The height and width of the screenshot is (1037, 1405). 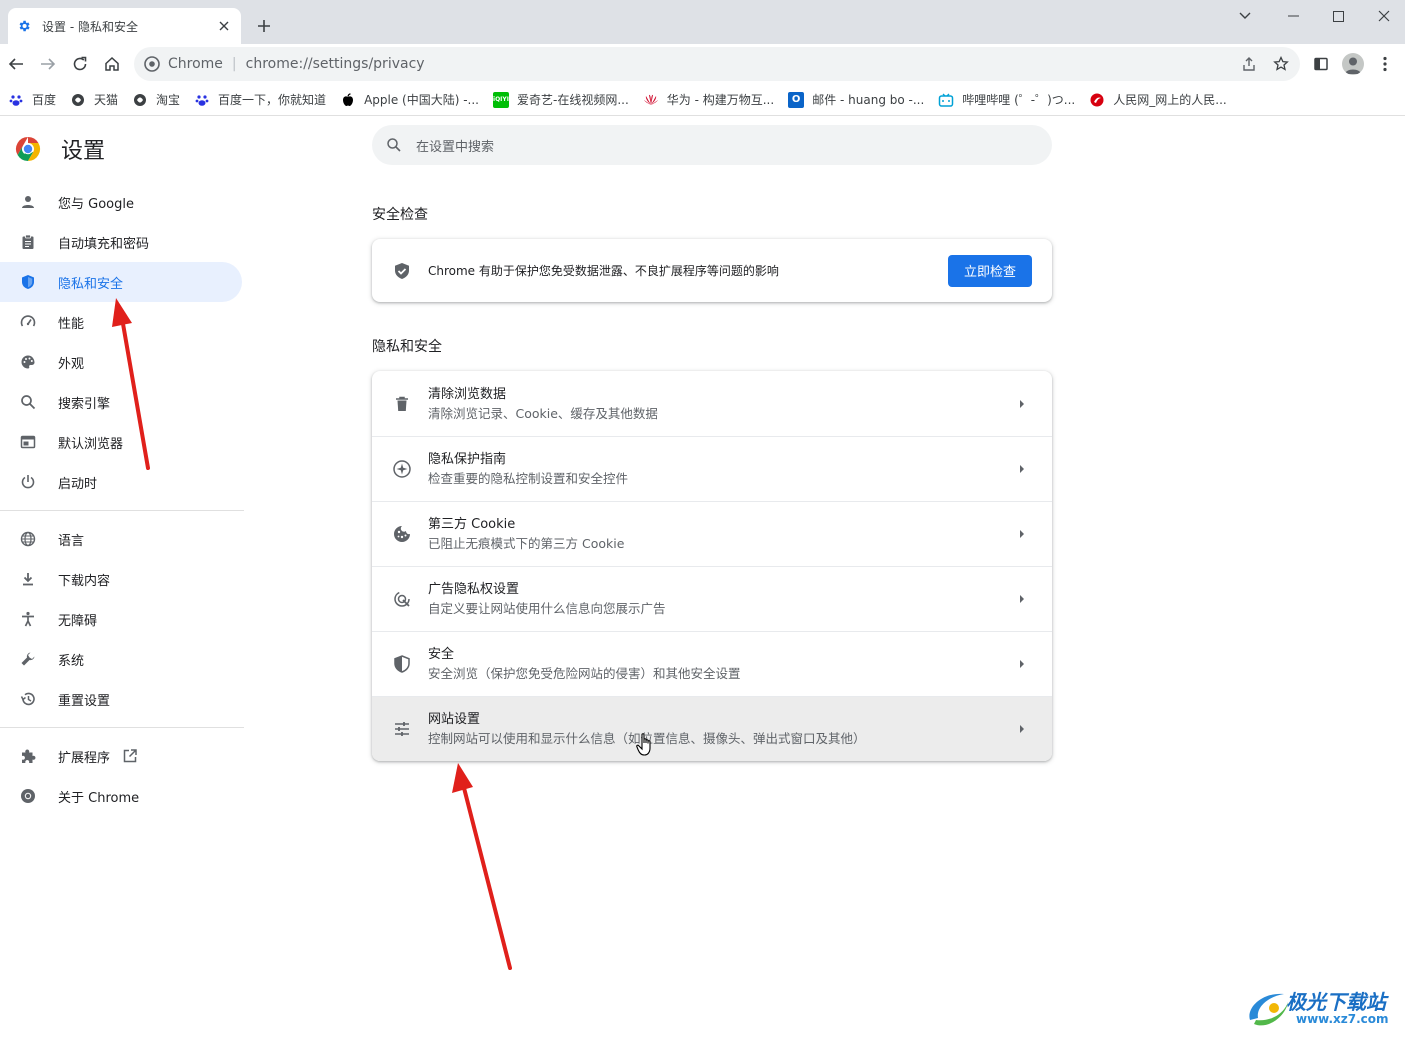 I want to click on side-panel-button, so click(x=1321, y=64).